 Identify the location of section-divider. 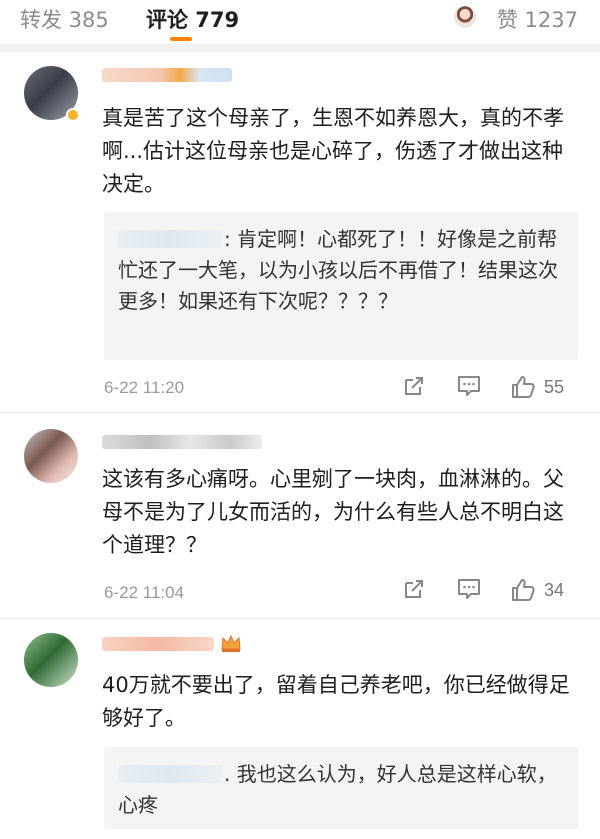
(300, 48).